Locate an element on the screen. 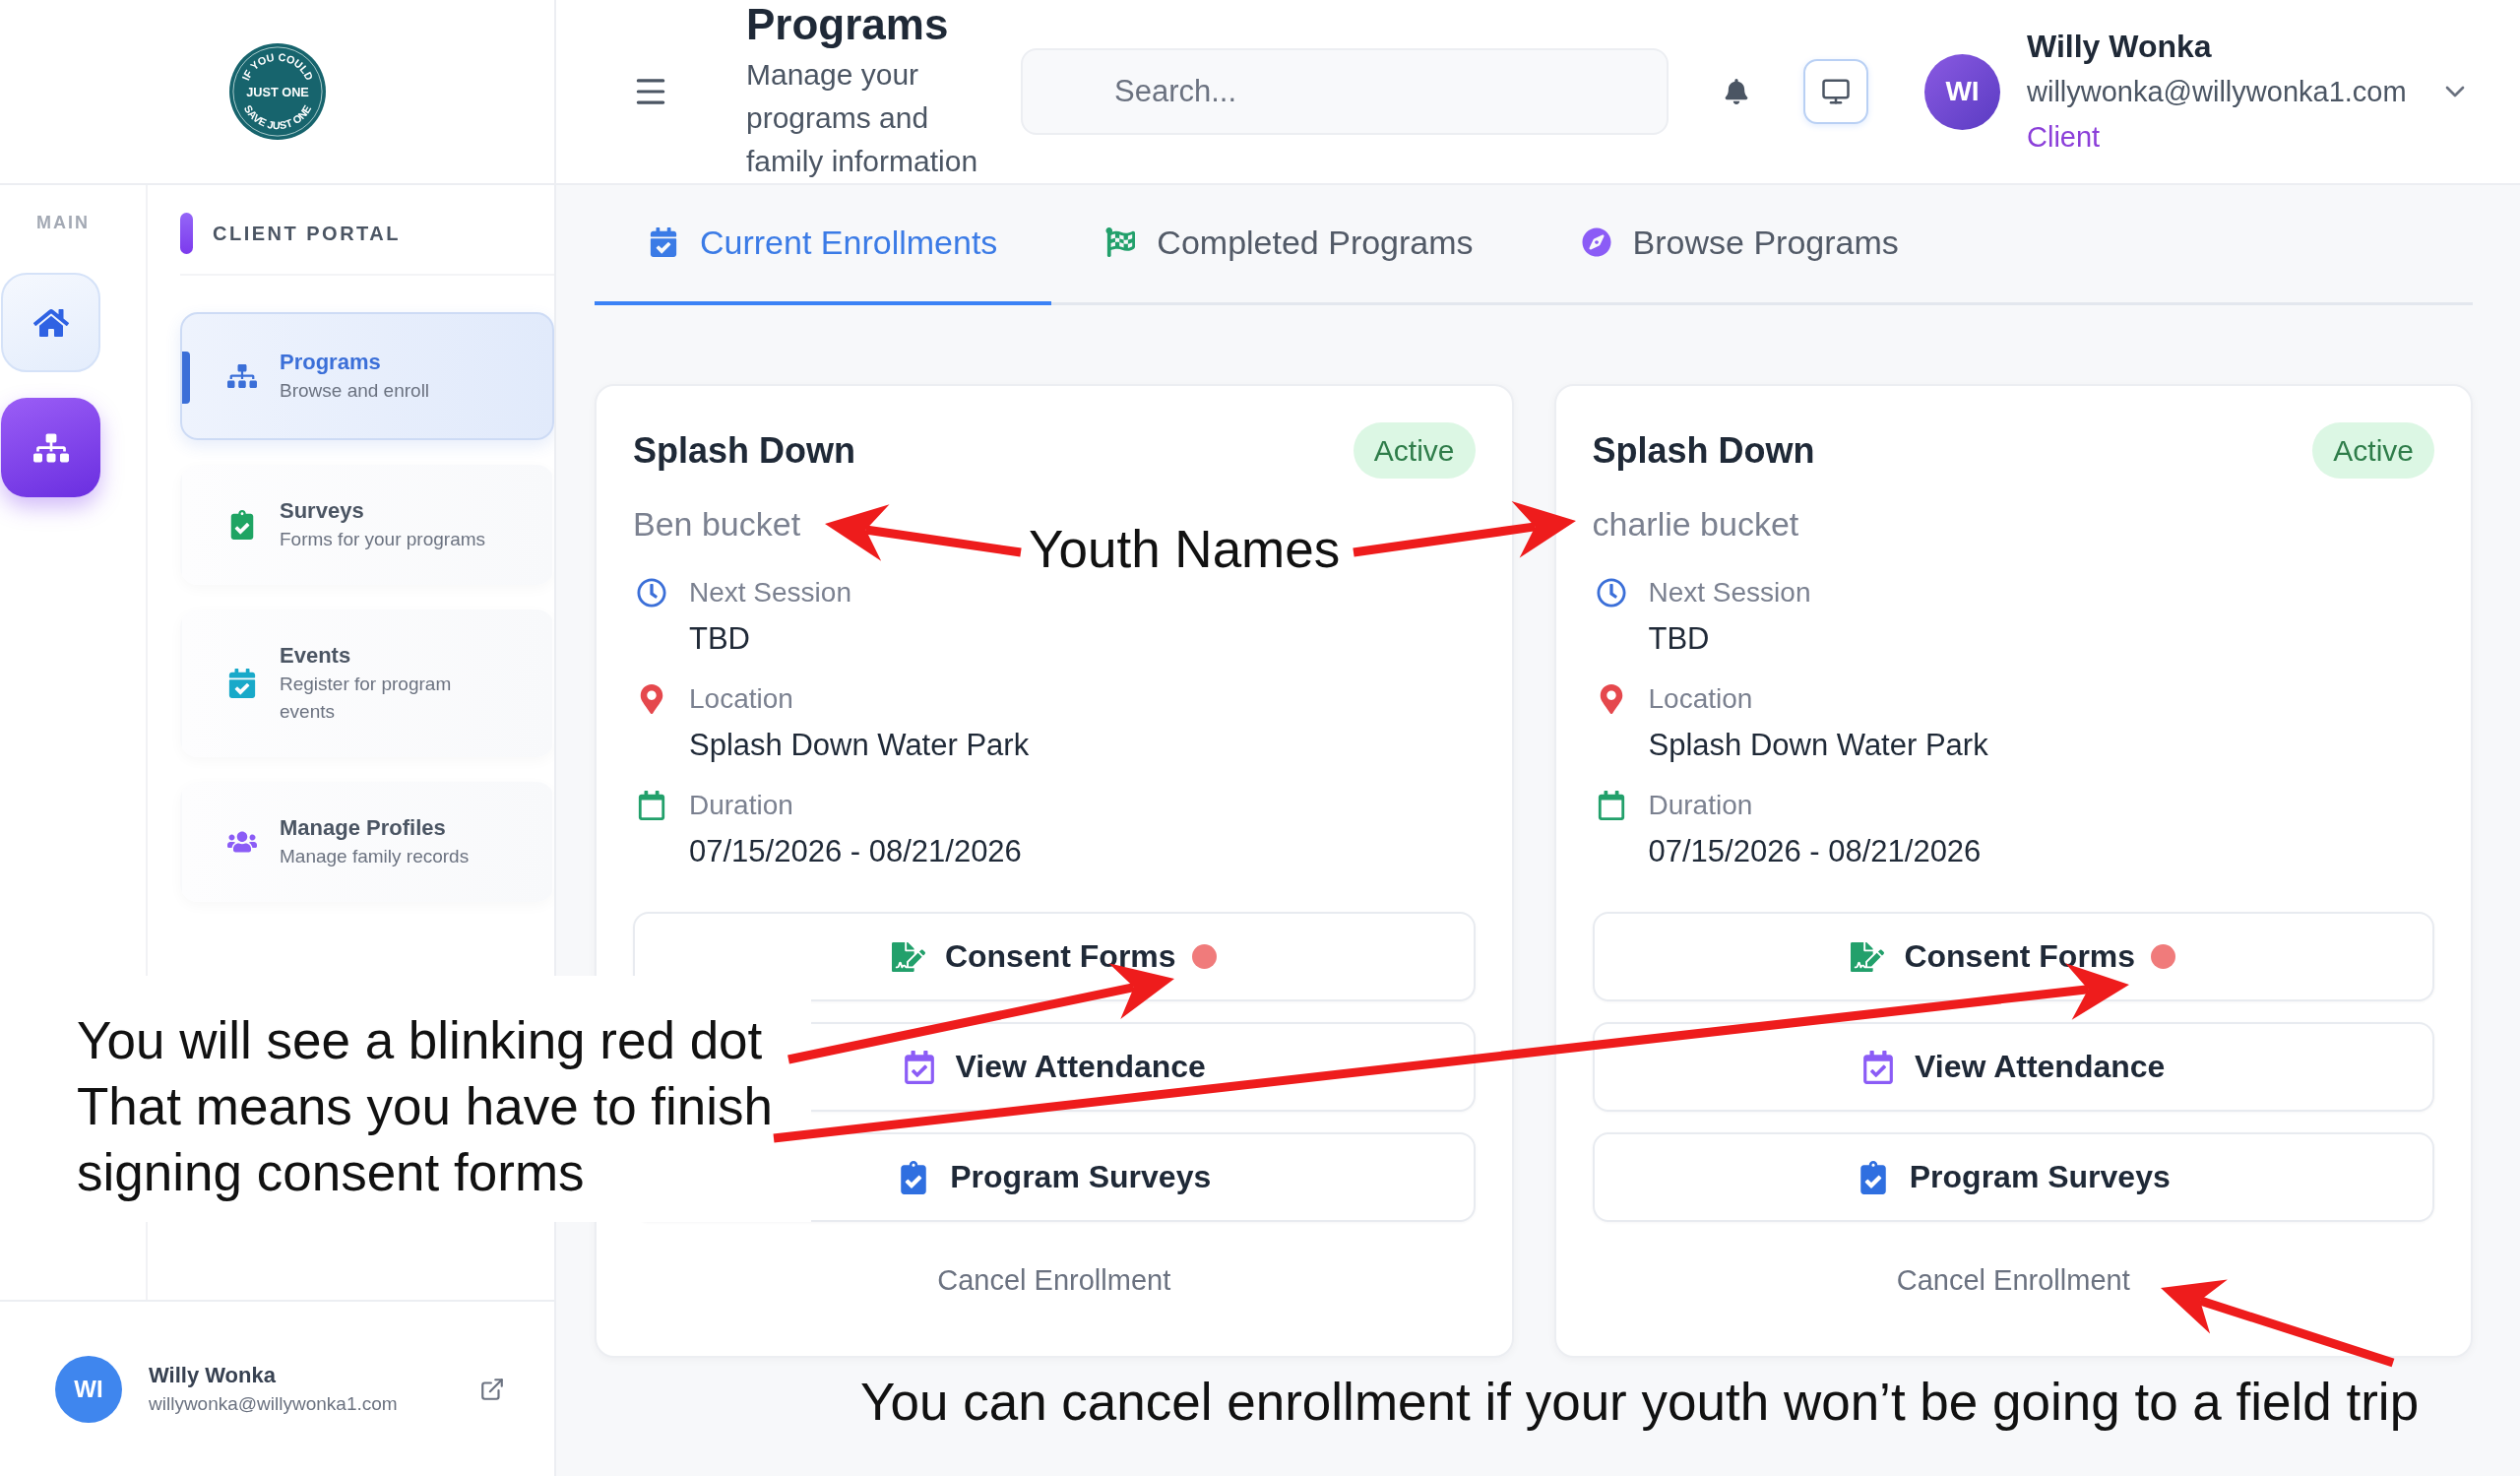 The image size is (2520, 1476). action-button: Program Surveys is located at coordinates (2013, 1177).